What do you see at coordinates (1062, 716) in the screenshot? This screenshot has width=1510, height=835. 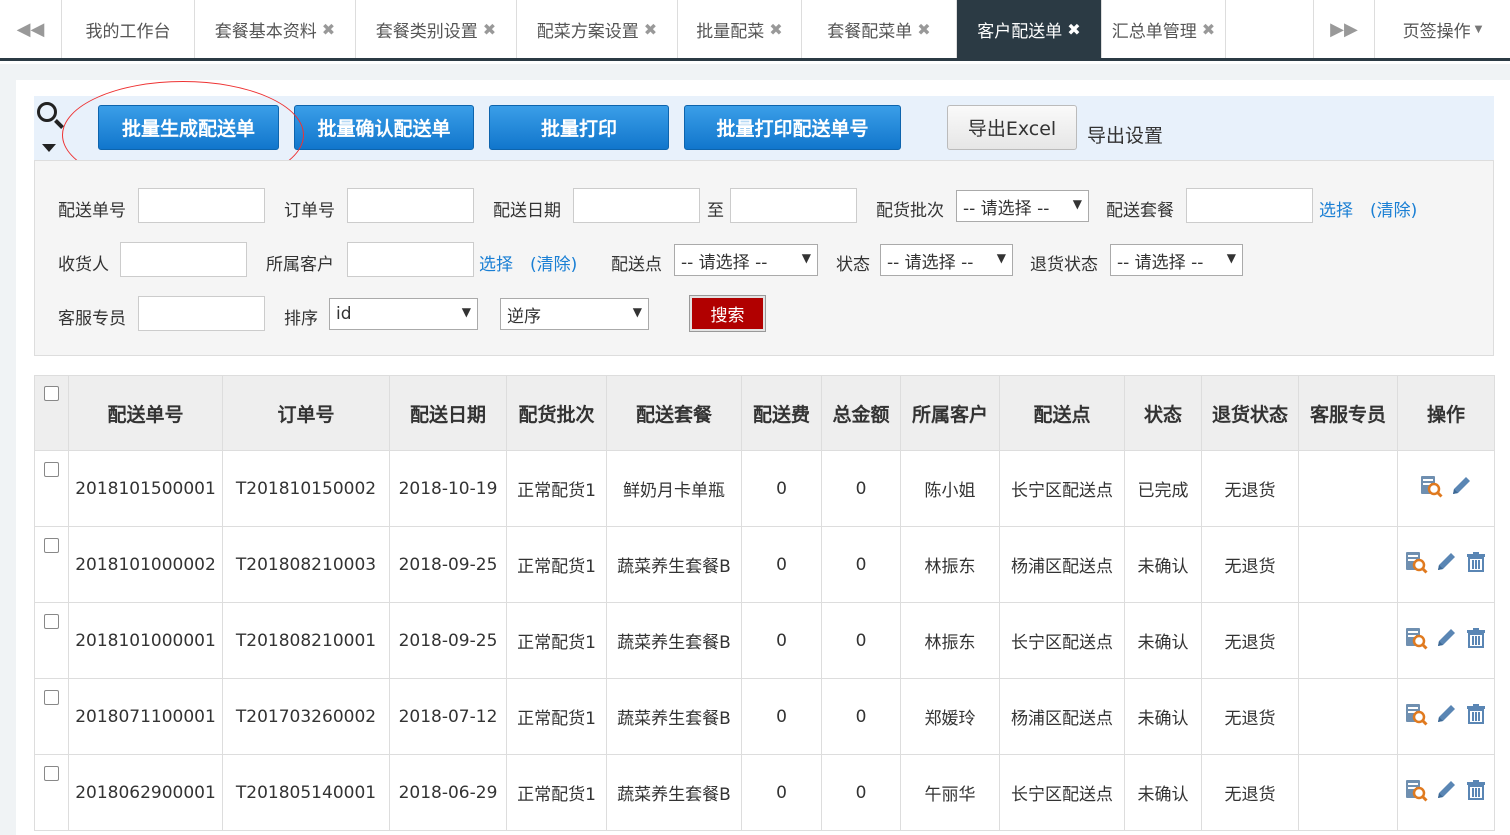 I see `table-cell: 杨浦区配送点` at bounding box center [1062, 716].